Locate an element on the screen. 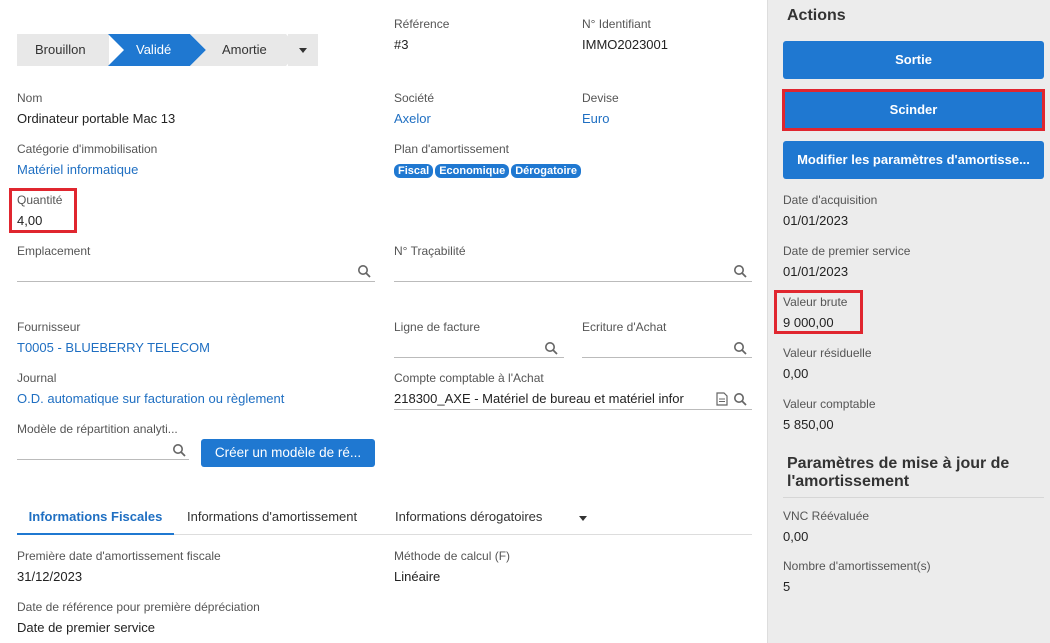 This screenshot has height=643, width=1050. status-step-valide: Validé is located at coordinates (157, 50).